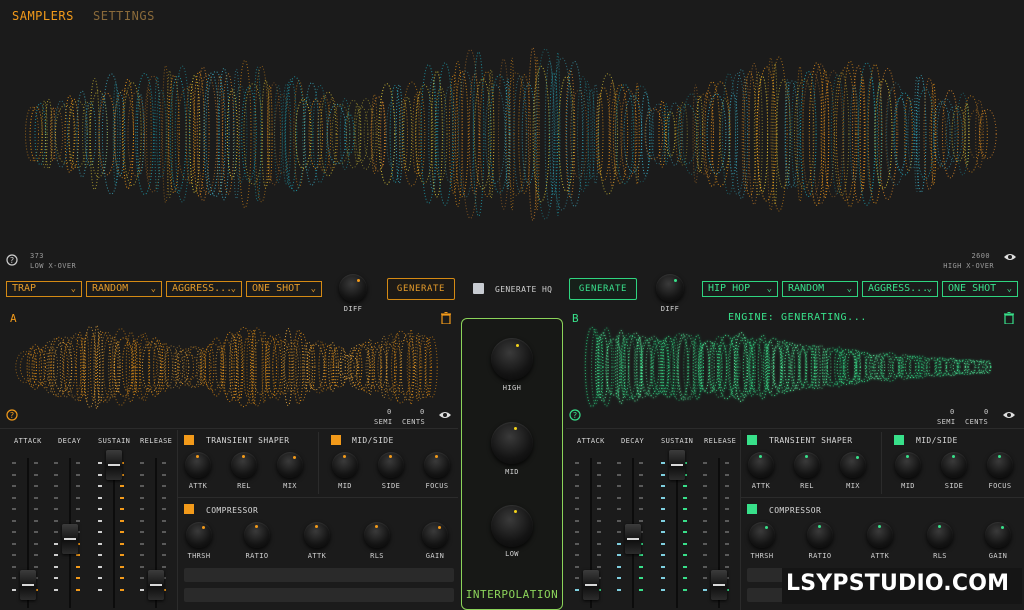  What do you see at coordinates (761, 465) in the screenshot?
I see `transient-attk-knob-b` at bounding box center [761, 465].